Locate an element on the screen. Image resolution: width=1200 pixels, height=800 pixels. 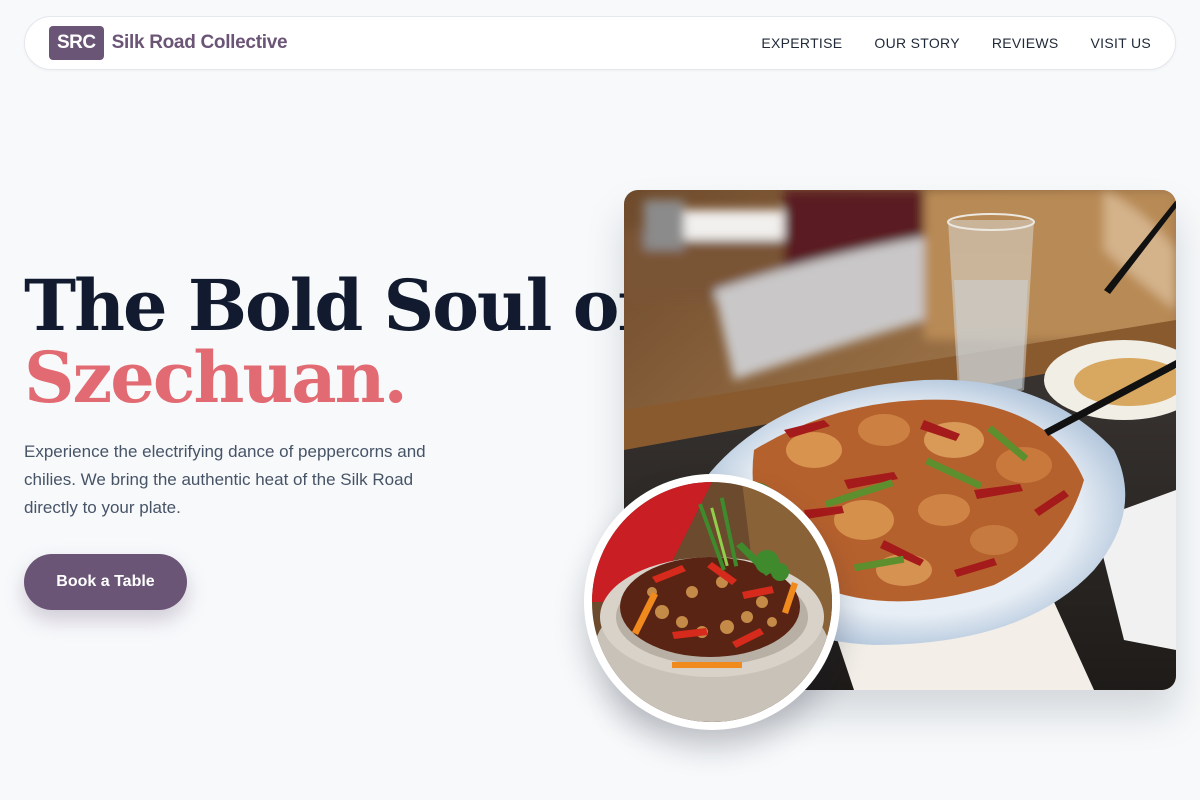
nav-link-reviews: REVIEWS is located at coordinates (1025, 43).